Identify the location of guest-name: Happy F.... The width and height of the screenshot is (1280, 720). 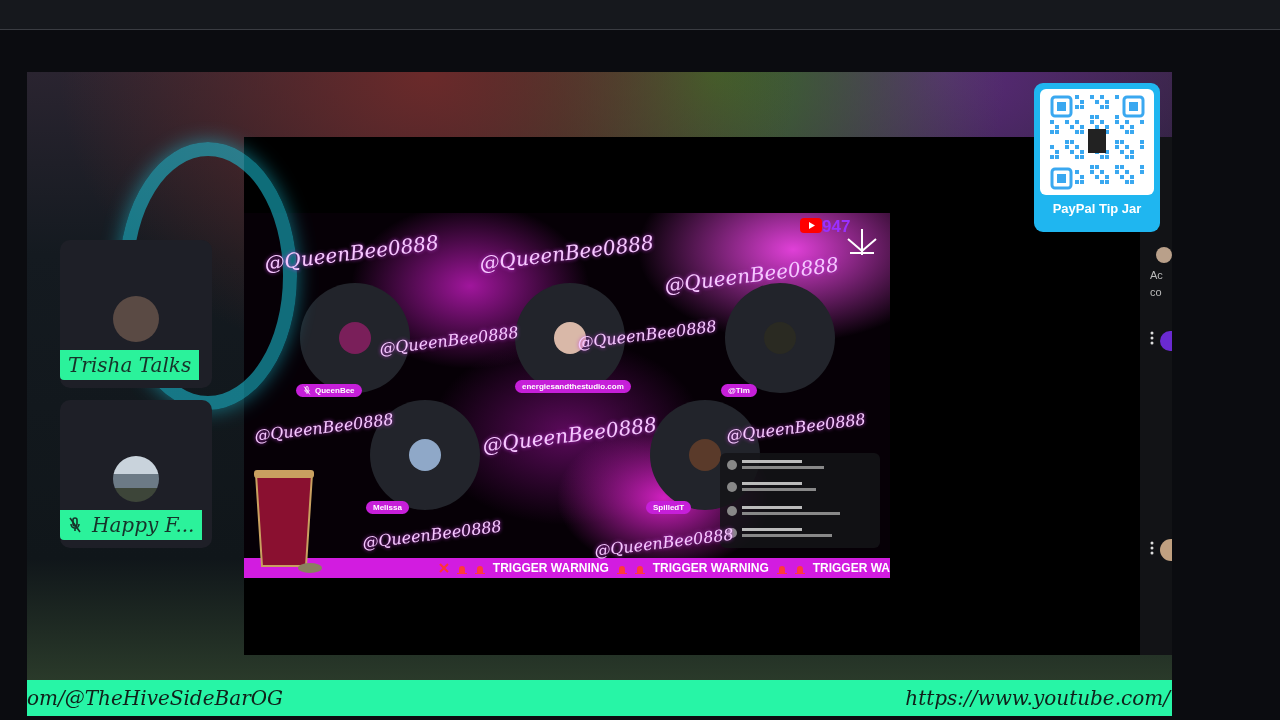
(143, 525).